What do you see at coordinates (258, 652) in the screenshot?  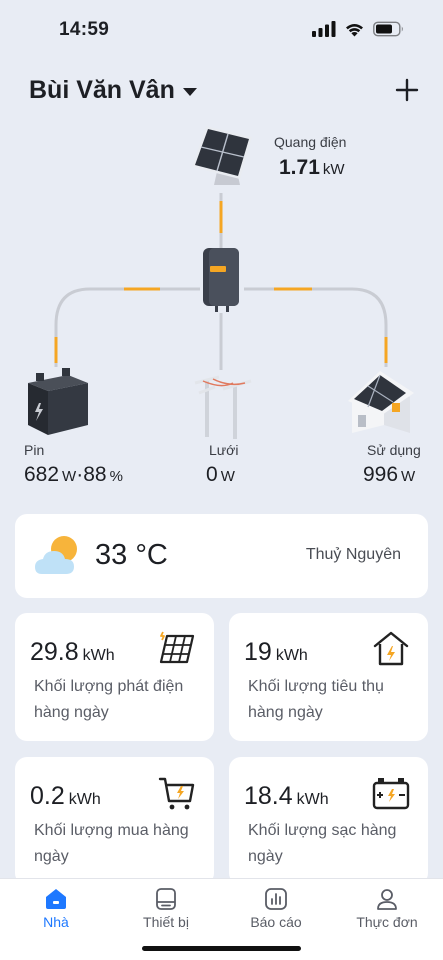 I see `stat-number: 19` at bounding box center [258, 652].